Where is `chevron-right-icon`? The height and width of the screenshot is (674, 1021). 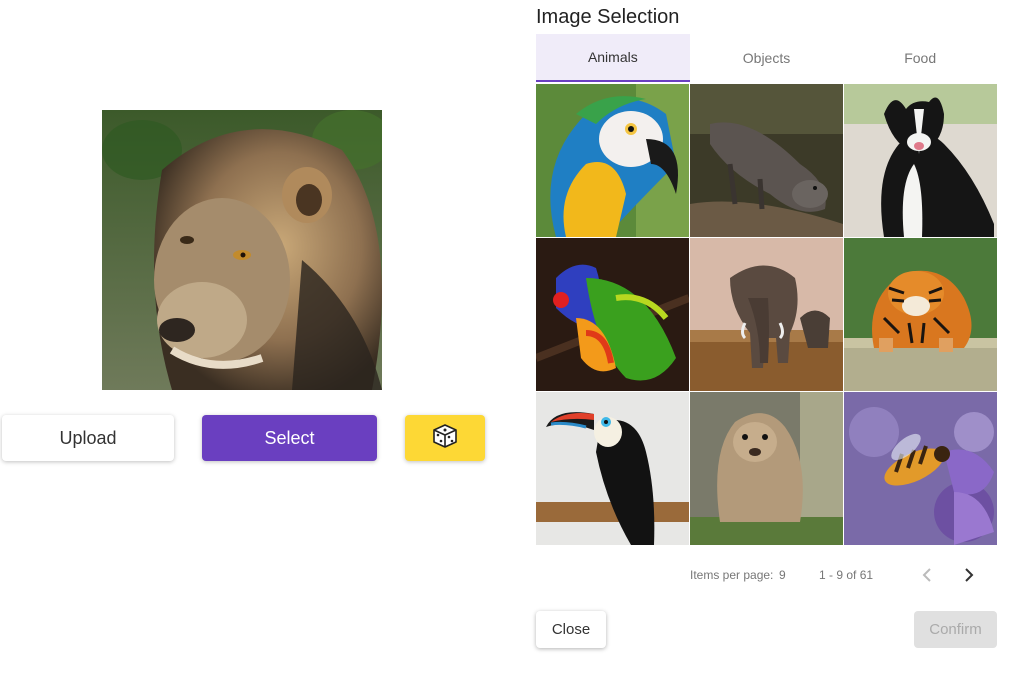
chevron-right-icon is located at coordinates (969, 575).